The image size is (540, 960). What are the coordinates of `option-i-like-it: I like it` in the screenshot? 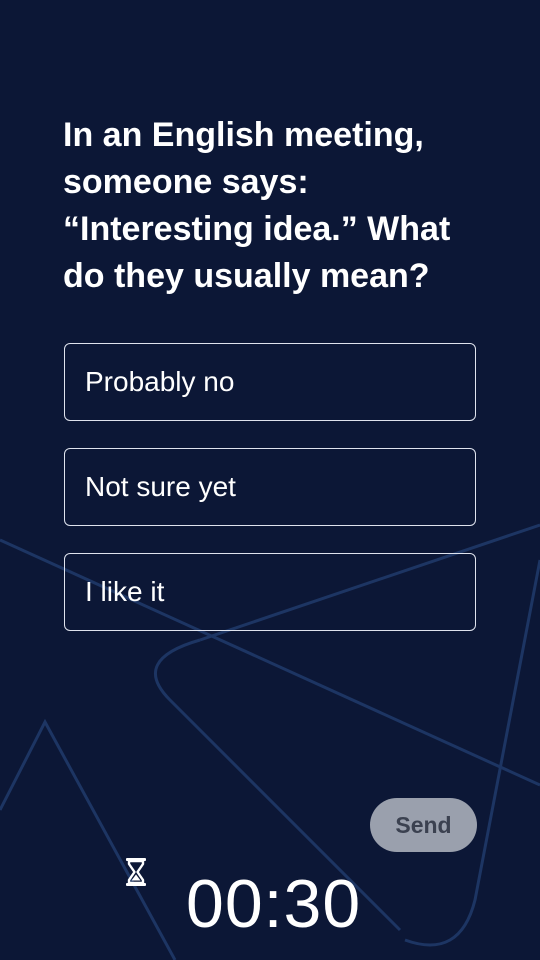 It's located at (270, 592).